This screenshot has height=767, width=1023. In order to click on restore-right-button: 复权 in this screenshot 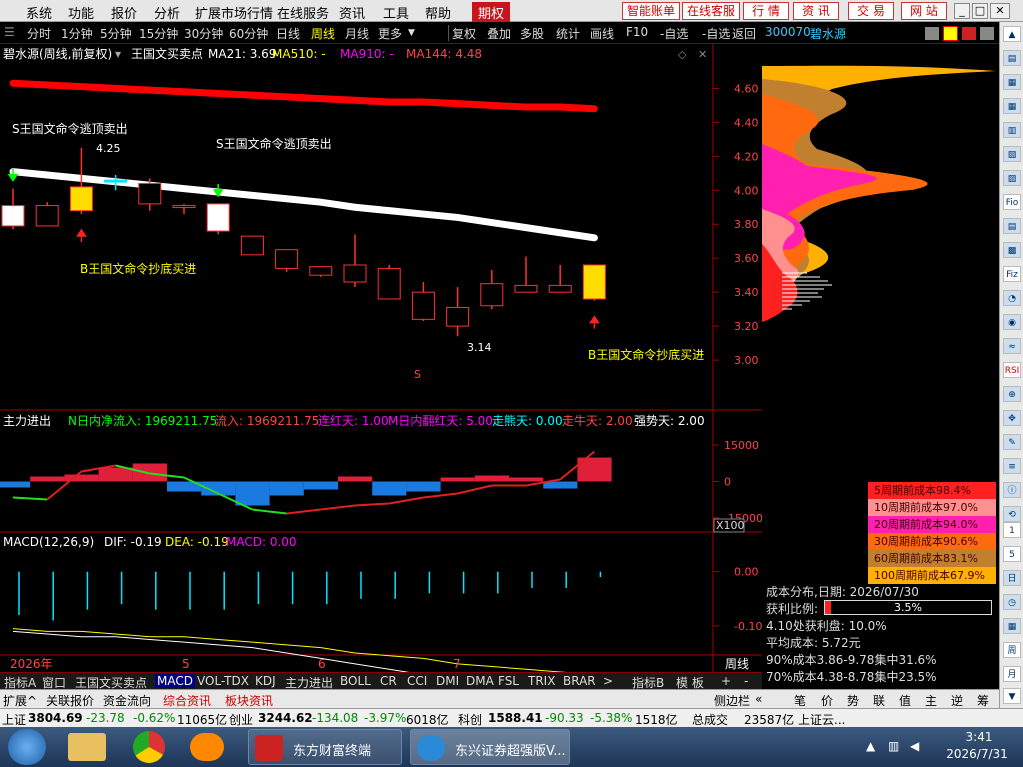, I will do `click(464, 33)`.